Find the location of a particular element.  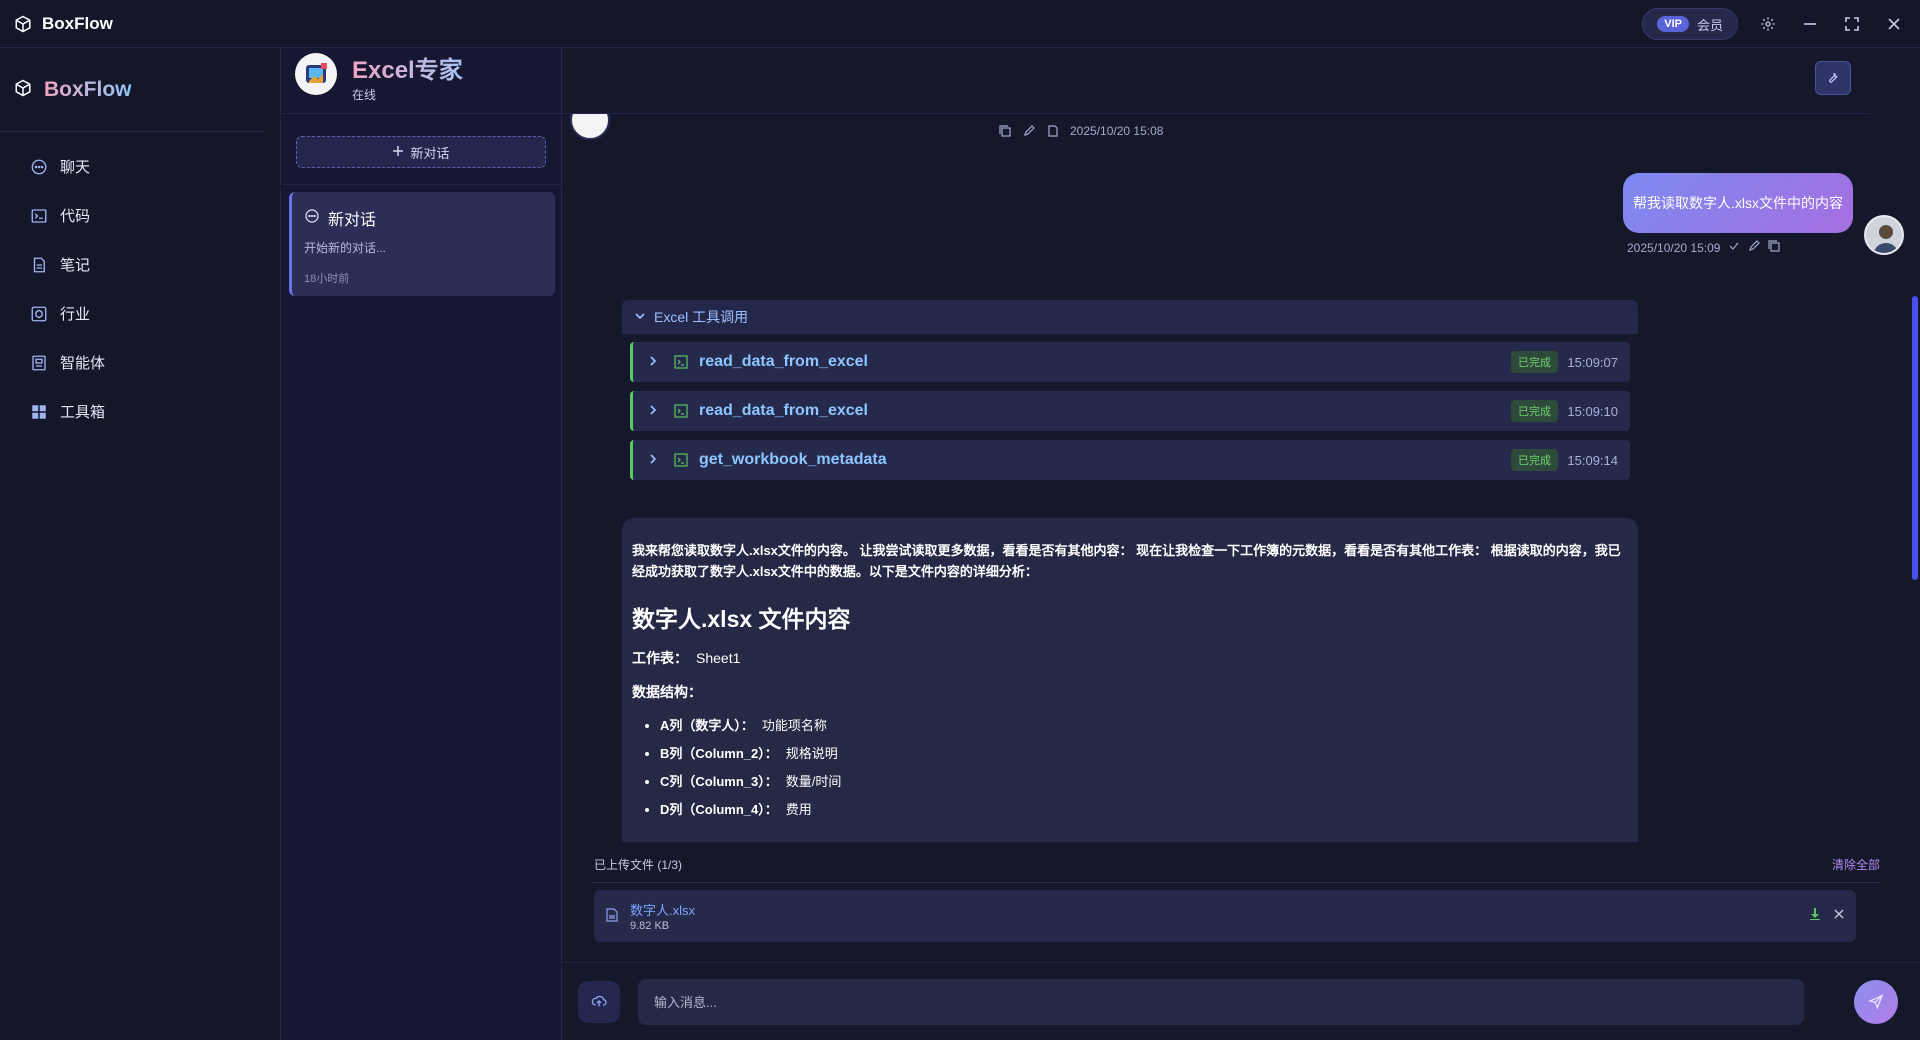

message-input-bar is located at coordinates (1241, 1001).